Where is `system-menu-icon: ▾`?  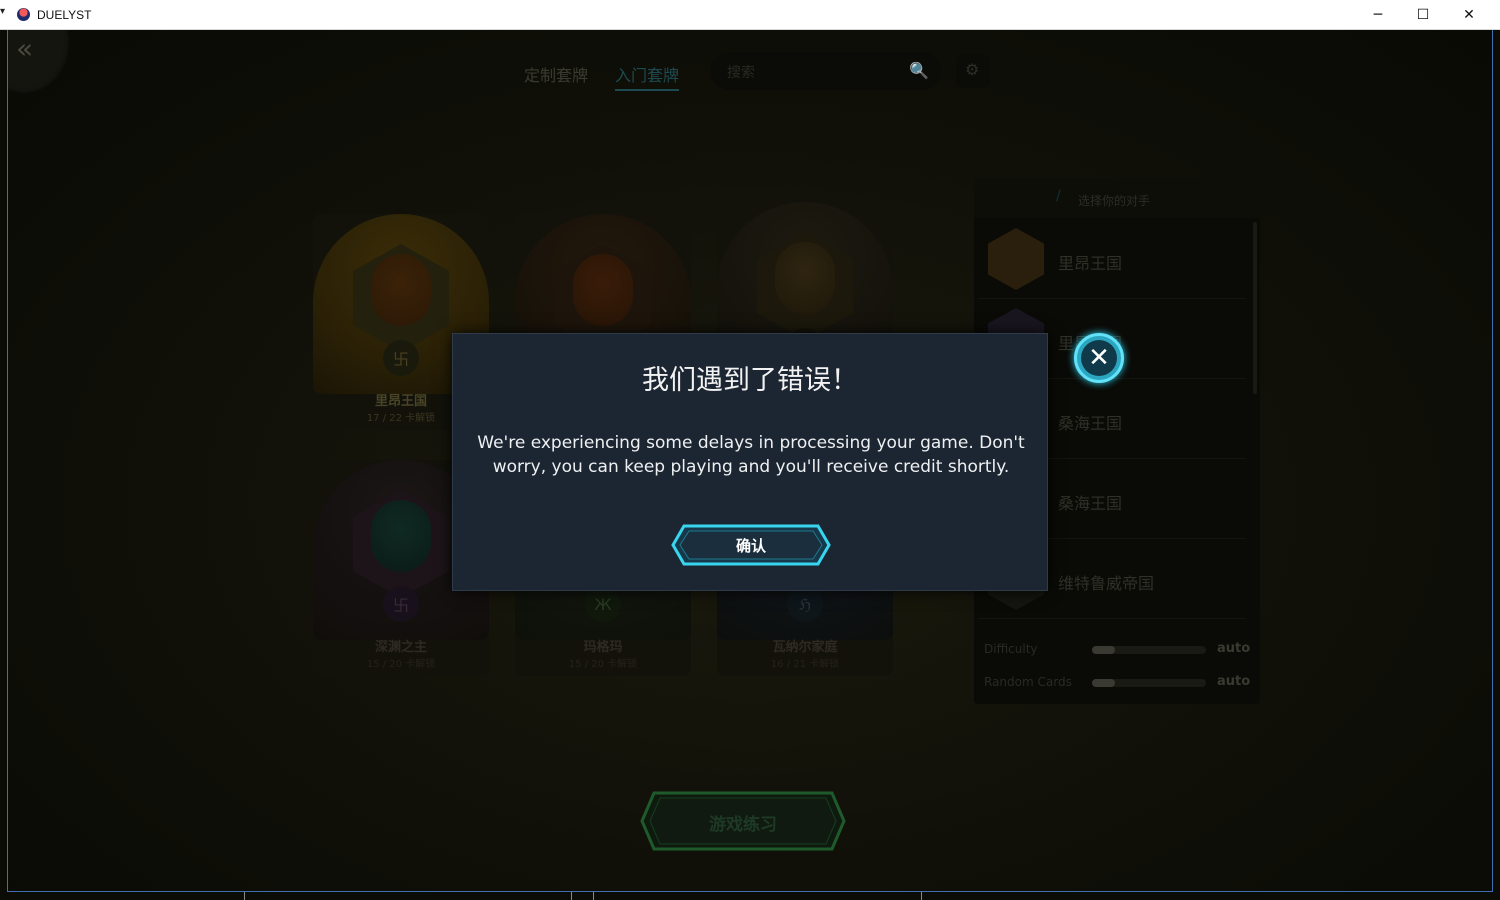
system-menu-icon: ▾ is located at coordinates (2, 11).